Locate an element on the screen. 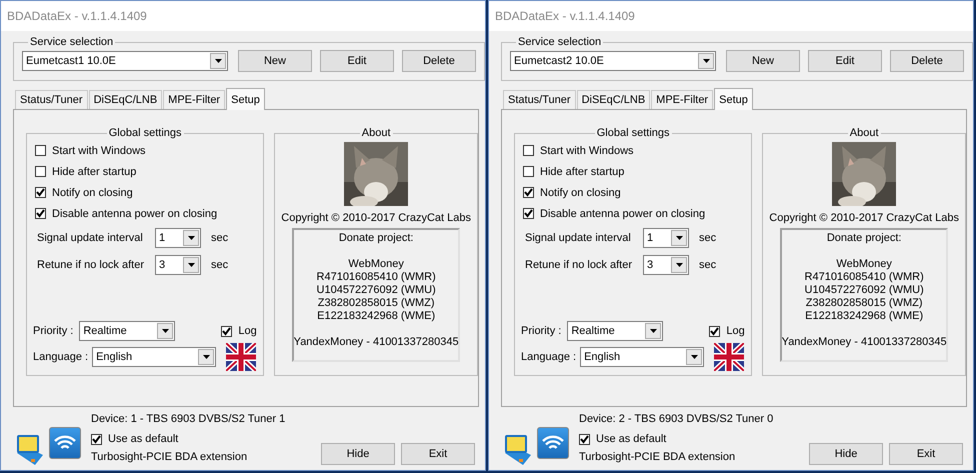 The height and width of the screenshot is (473, 976). device-text: Device: 2 - TBS 6903 DVBS/S2 Tuner 0 is located at coordinates (676, 420).